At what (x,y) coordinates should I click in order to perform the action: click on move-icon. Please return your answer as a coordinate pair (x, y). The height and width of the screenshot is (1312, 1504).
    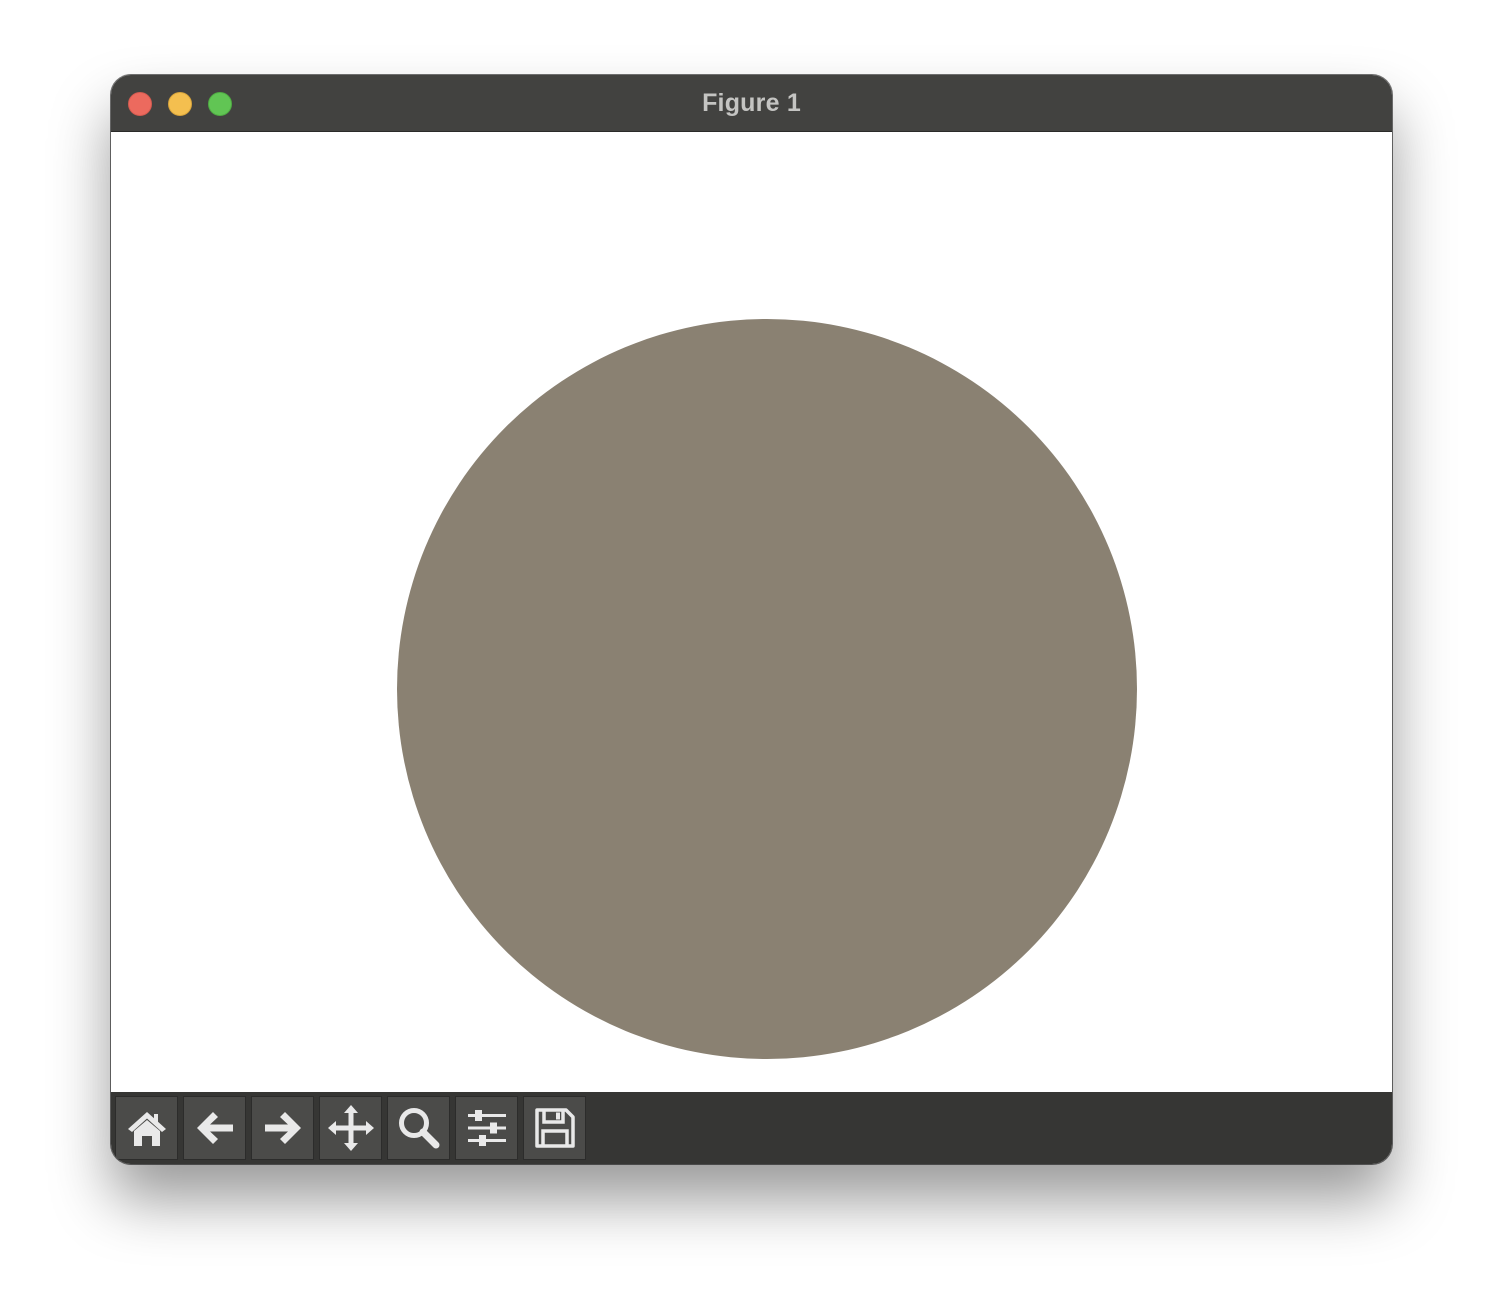
    Looking at the image, I should click on (350, 1128).